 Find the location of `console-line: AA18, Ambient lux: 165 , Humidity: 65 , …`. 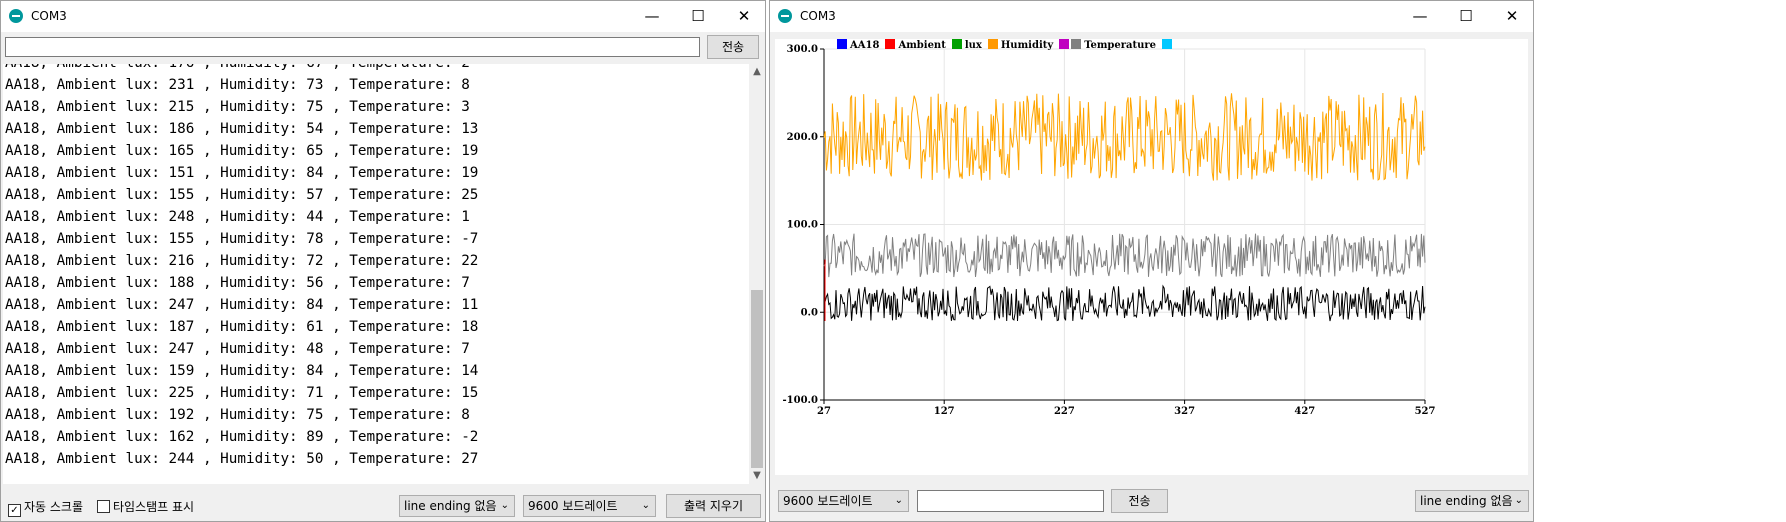

console-line: AA18, Ambient lux: 165 , Humidity: 65 , … is located at coordinates (242, 151).